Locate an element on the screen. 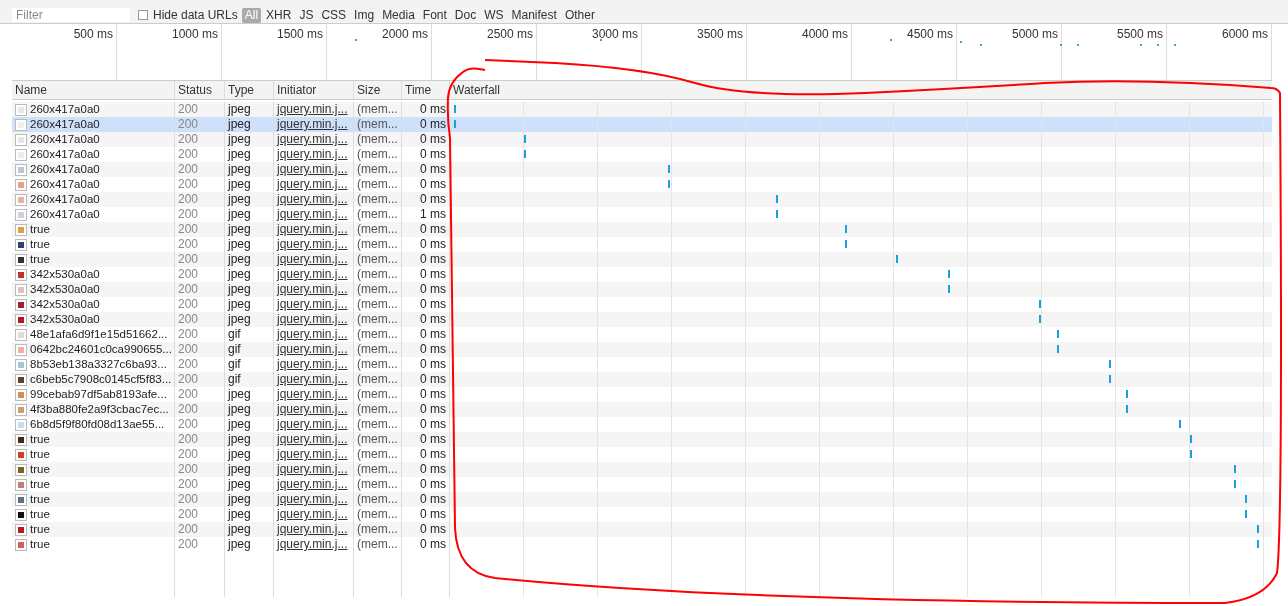 Image resolution: width=1288 pixels, height=606 pixels. type-filter-button: WS is located at coordinates (494, 15).